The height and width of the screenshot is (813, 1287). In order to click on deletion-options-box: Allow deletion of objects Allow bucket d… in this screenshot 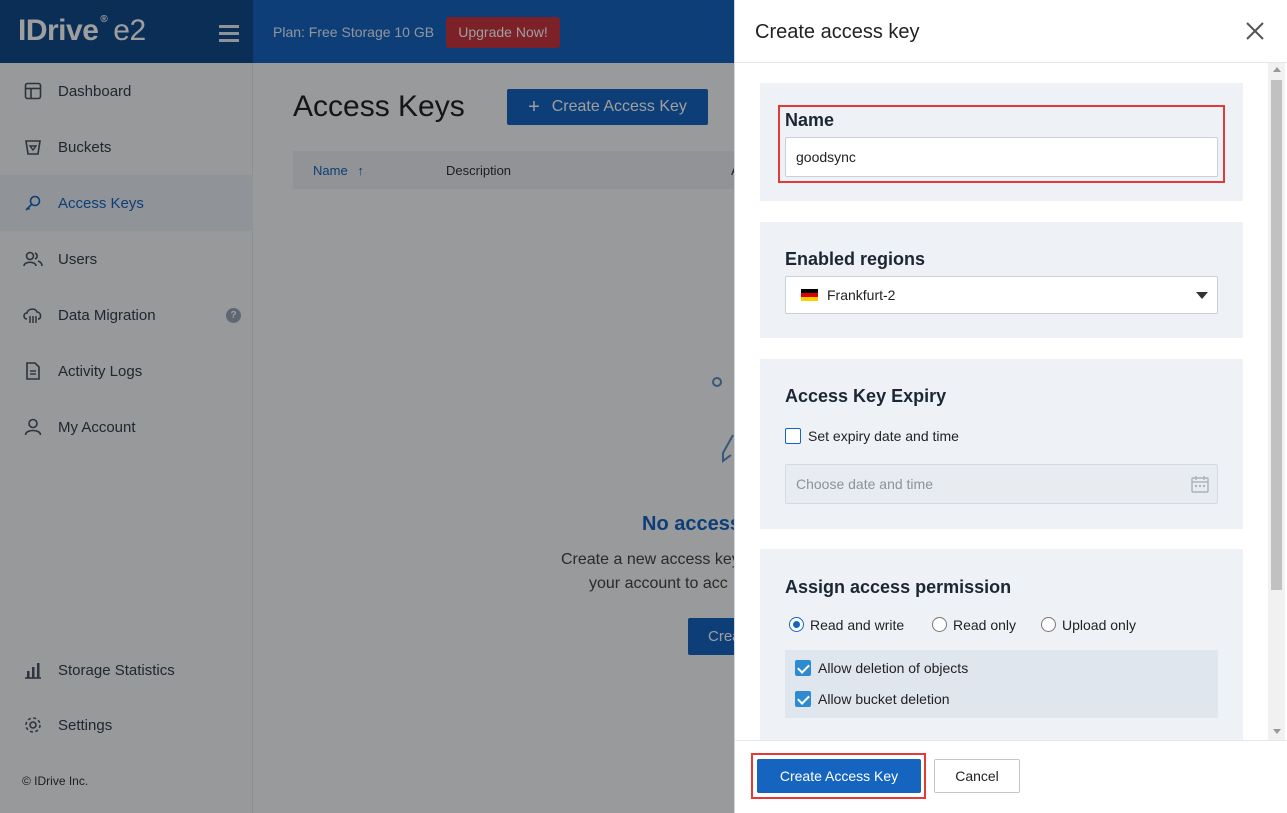, I will do `click(1001, 684)`.